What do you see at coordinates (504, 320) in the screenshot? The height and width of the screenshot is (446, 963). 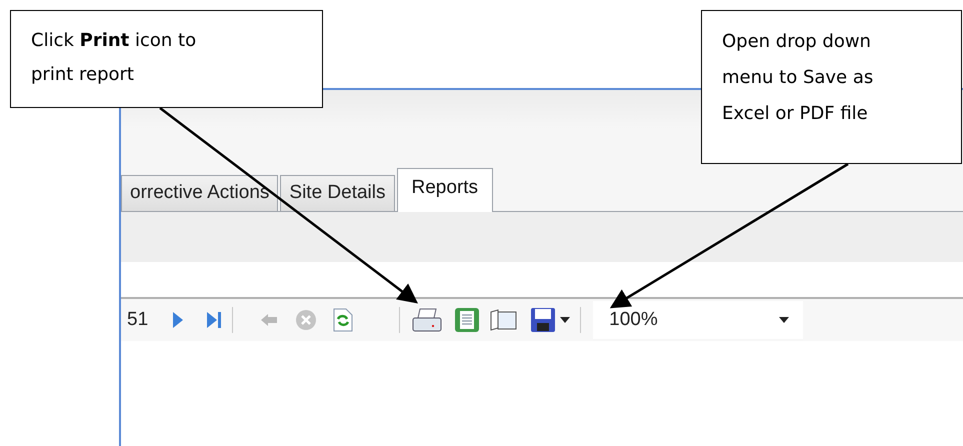 I see `book-icon` at bounding box center [504, 320].